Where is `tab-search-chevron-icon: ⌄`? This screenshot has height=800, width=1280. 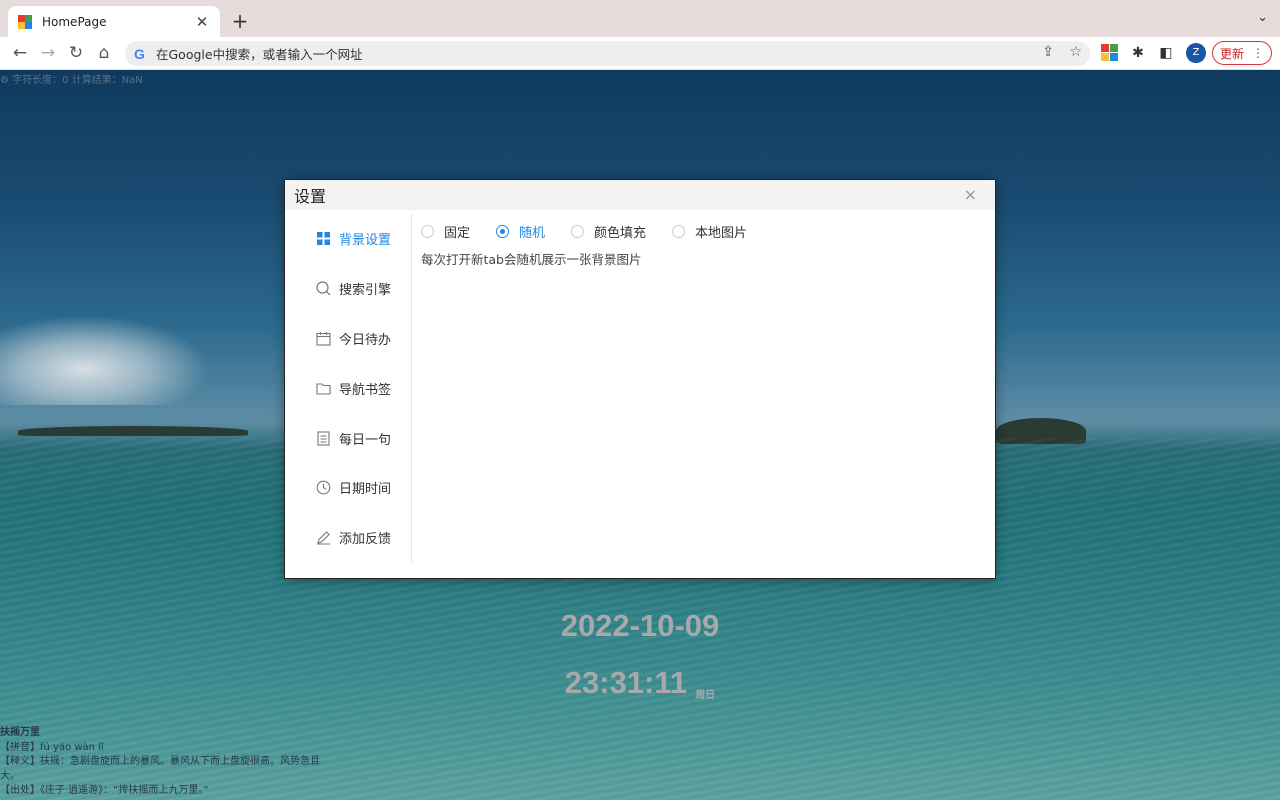
tab-search-chevron-icon: ⌄ is located at coordinates (1262, 17).